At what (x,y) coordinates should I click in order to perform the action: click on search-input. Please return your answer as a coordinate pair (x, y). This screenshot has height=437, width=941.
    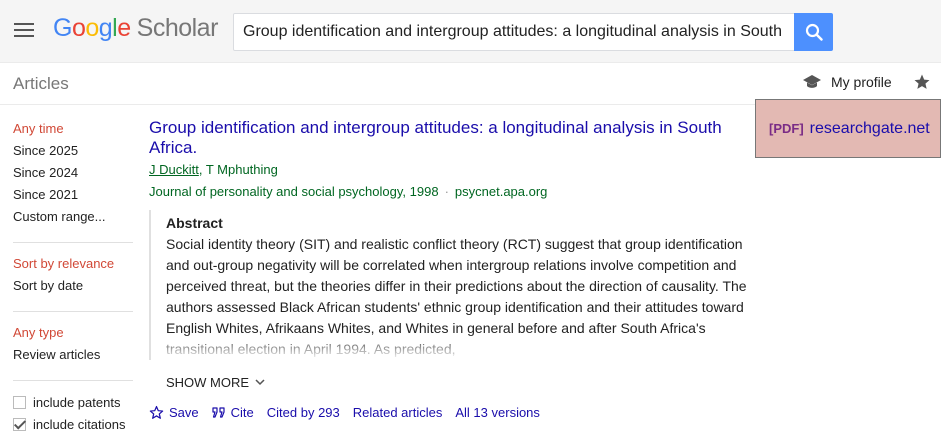
    Looking at the image, I should click on (514, 32).